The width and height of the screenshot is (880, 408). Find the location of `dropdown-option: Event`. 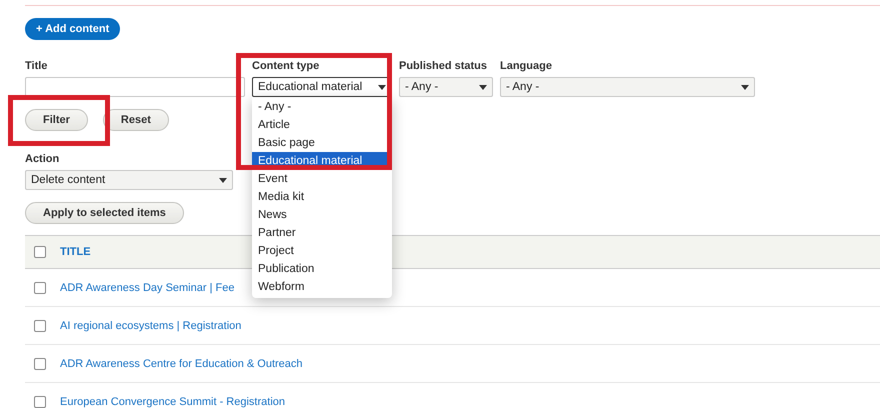

dropdown-option: Event is located at coordinates (322, 179).